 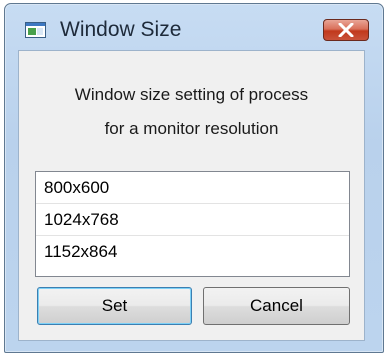 What do you see at coordinates (192, 251) in the screenshot?
I see `list-item: 1152x864` at bounding box center [192, 251].